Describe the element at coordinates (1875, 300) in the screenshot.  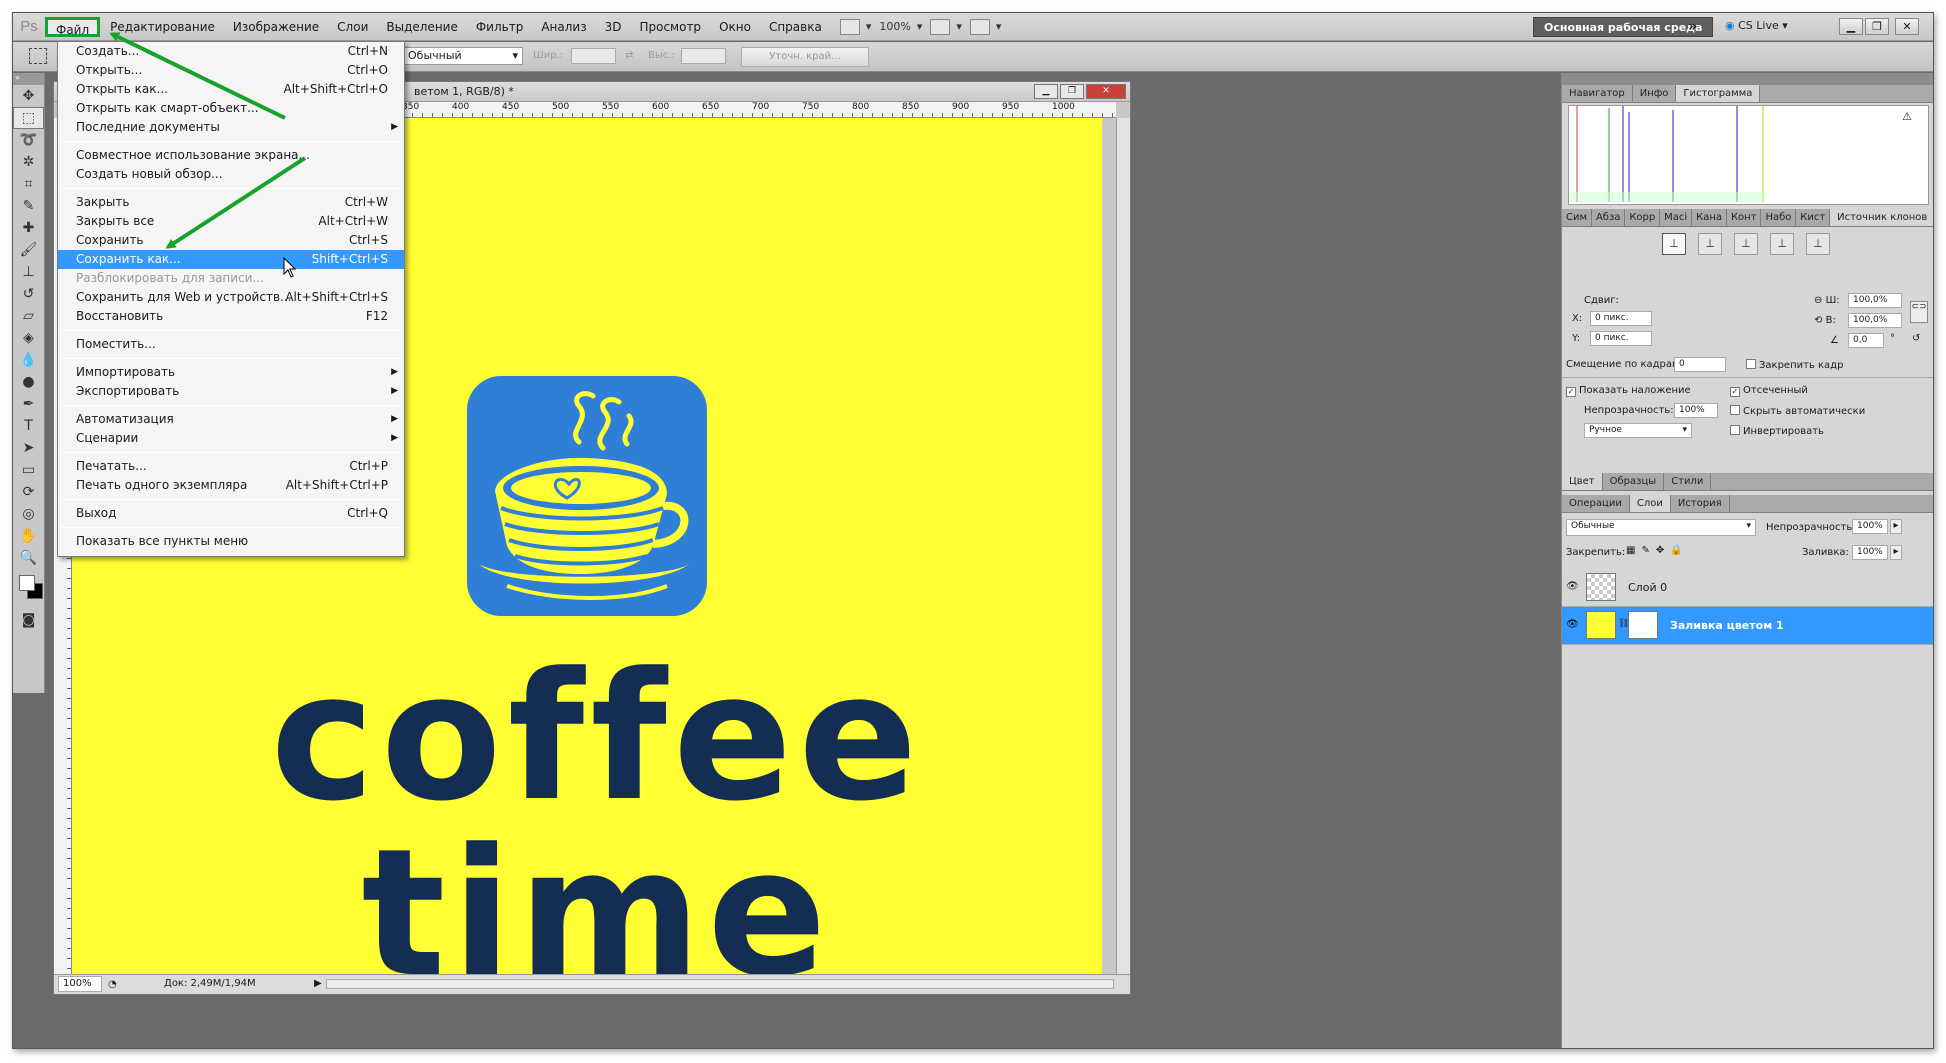
I see `width-scale-input: 100,0%` at that location.